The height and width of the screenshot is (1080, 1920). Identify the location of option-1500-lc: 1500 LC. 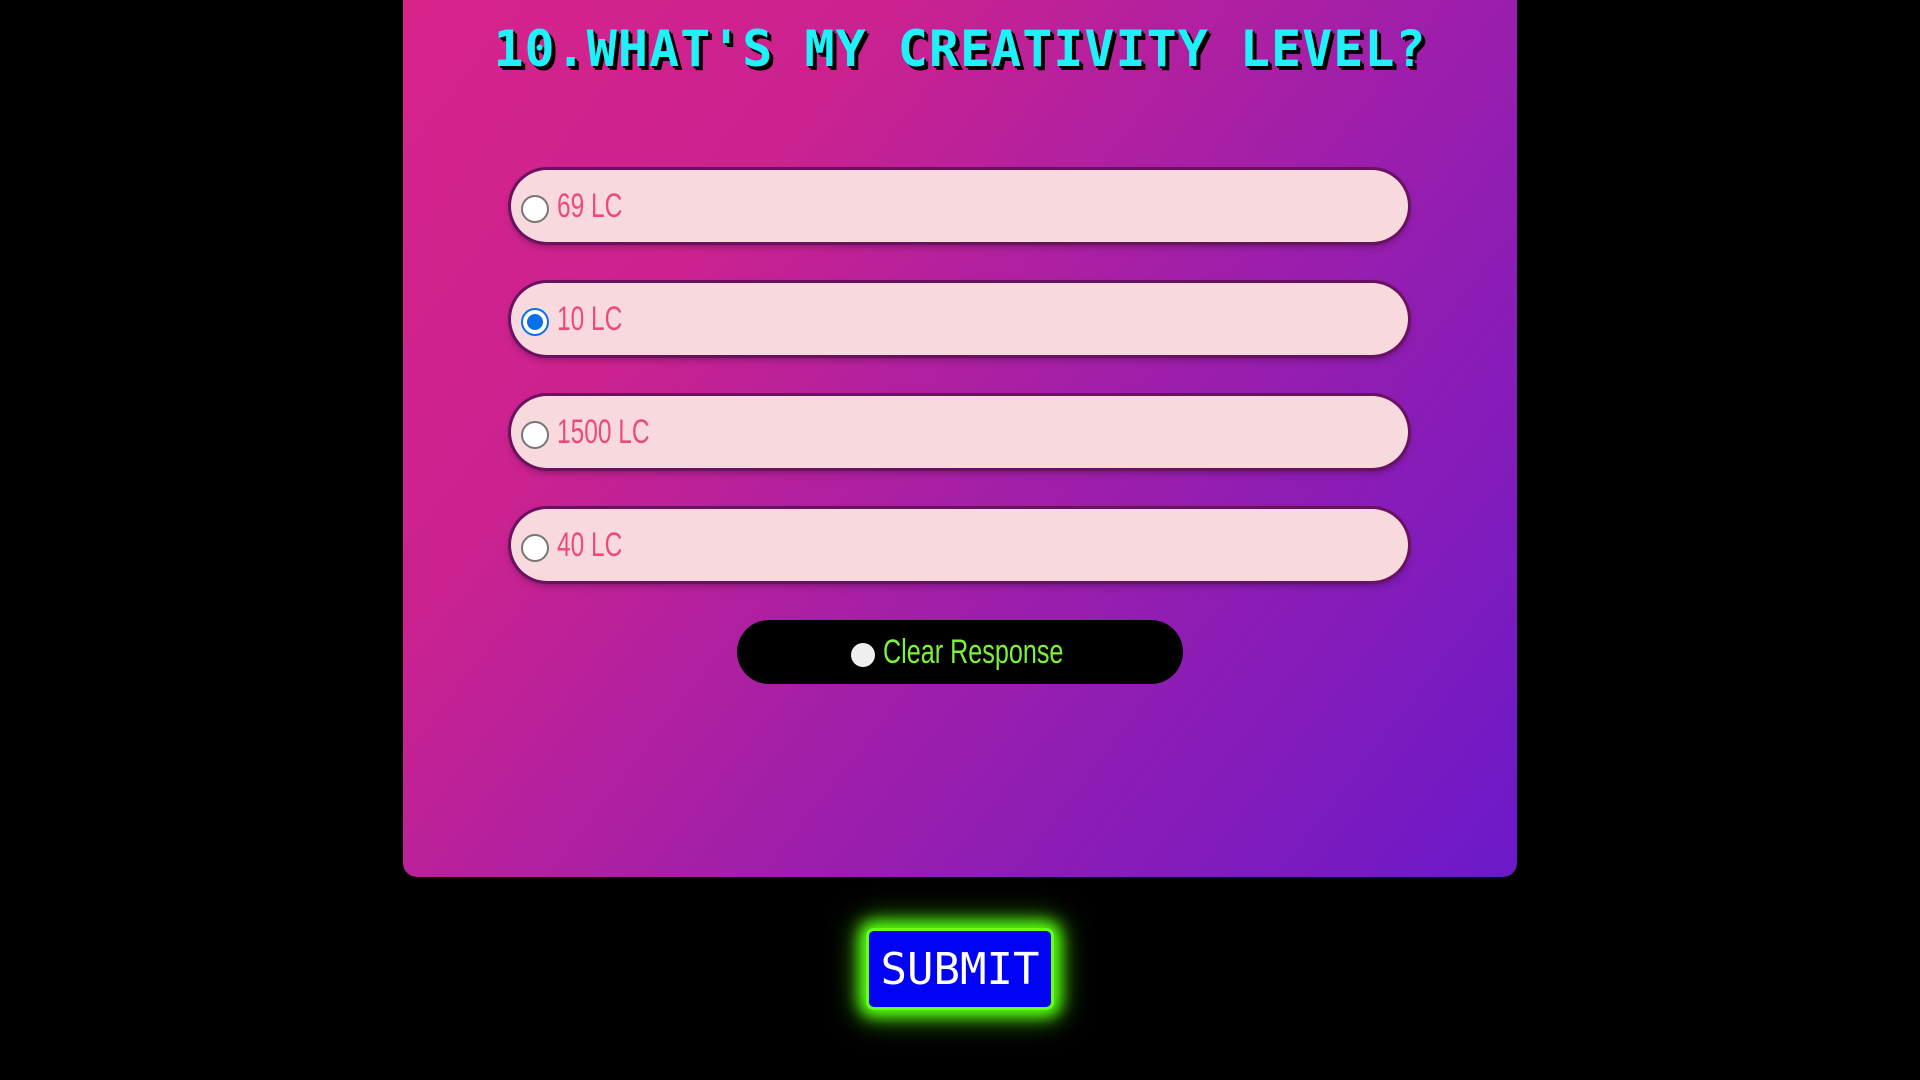
(959, 432).